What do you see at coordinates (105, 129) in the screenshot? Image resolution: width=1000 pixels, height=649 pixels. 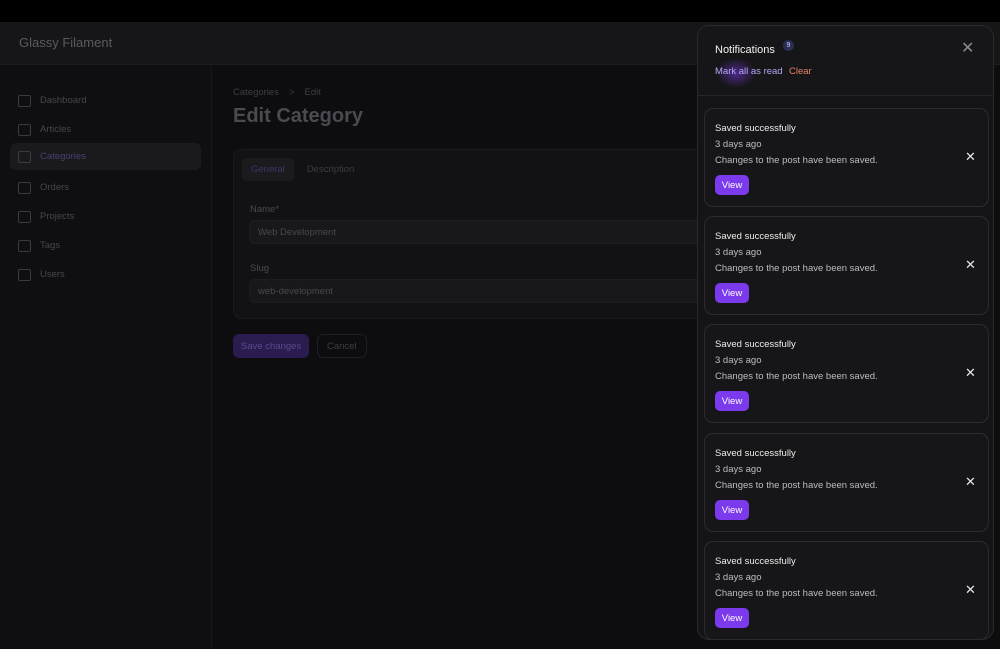 I see `sidebar-item-articles: Articles` at bounding box center [105, 129].